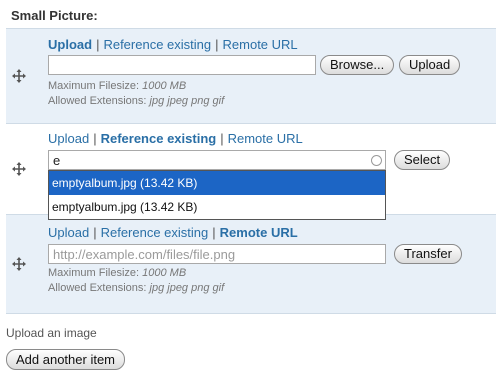  I want to click on file-path-input, so click(182, 65).